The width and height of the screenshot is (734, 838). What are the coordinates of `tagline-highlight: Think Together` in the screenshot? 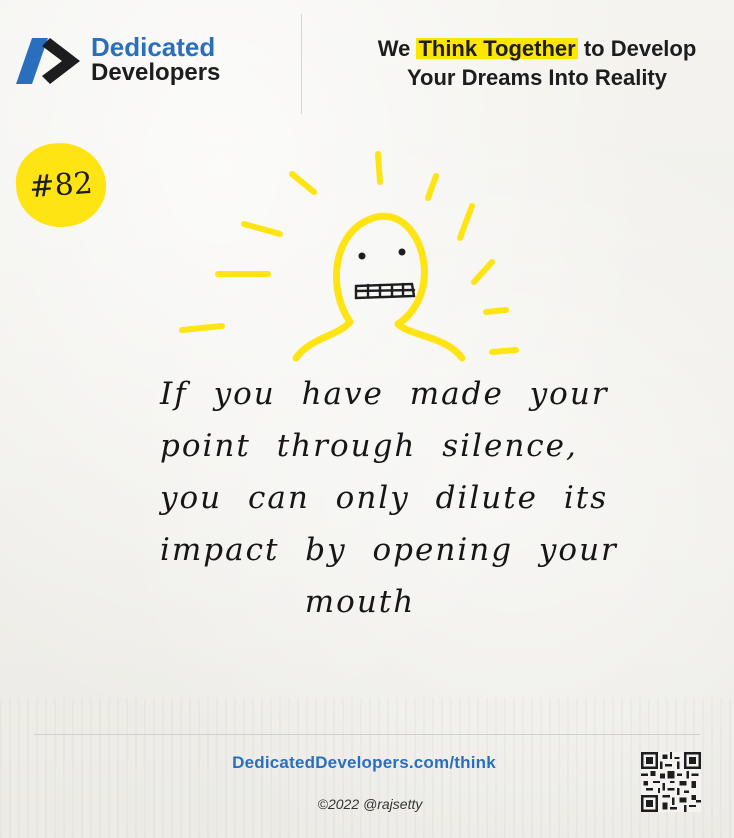 It's located at (497, 48).